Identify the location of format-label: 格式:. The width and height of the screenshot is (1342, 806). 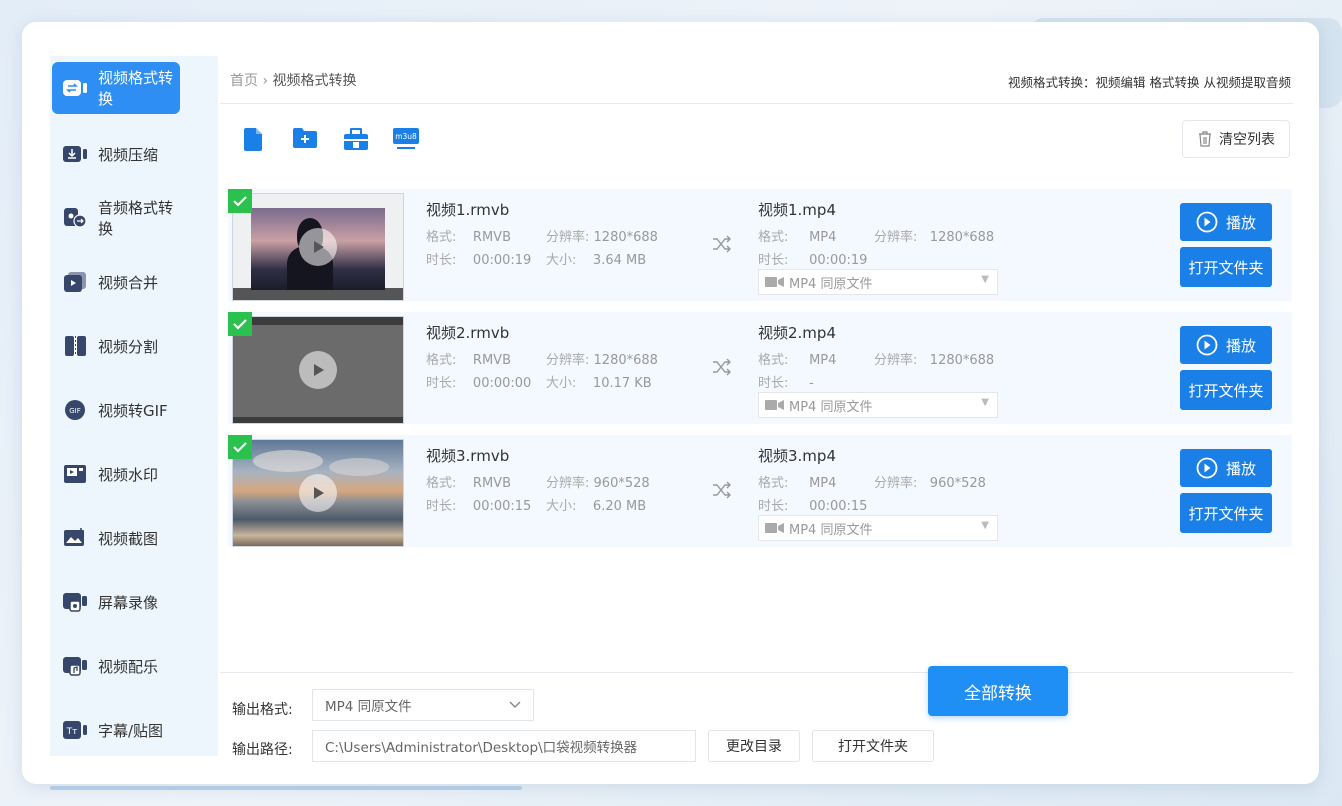
(773, 237).